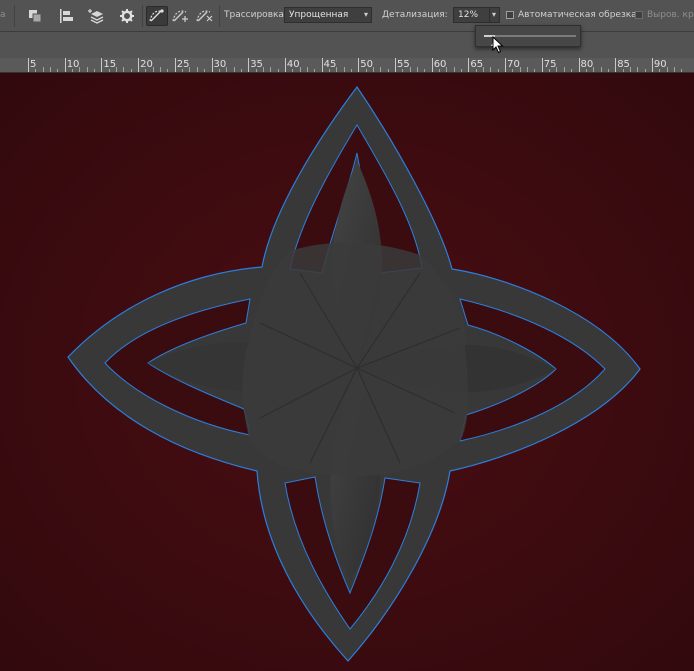  Describe the element at coordinates (256, 64) in the screenshot. I see `ruler-tick-label: 35` at that location.